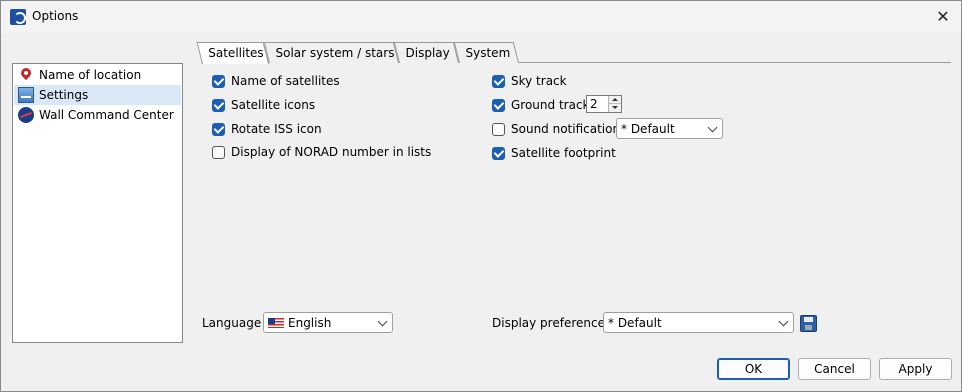  I want to click on sky-track-checkbox, so click(498, 81).